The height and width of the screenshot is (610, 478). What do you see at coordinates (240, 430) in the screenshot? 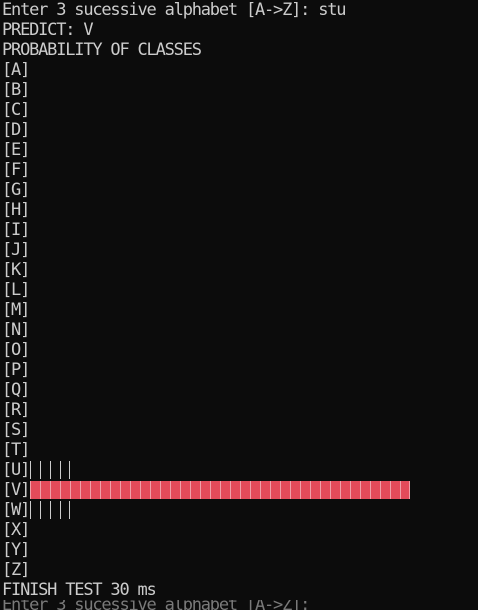
I see `class-row: [S]` at bounding box center [240, 430].